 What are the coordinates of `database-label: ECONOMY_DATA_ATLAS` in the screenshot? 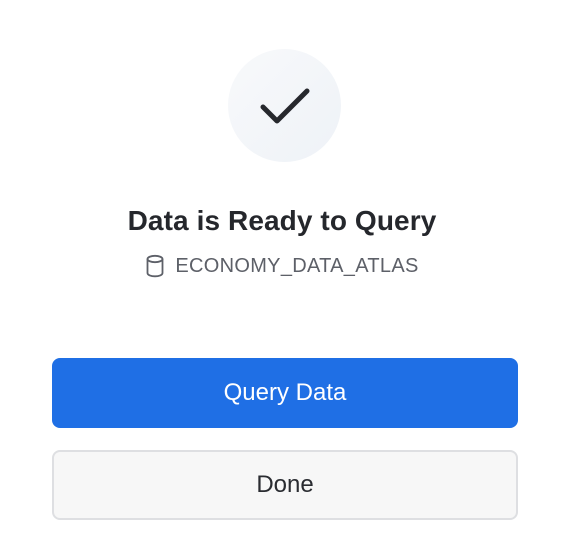 It's located at (282, 266).